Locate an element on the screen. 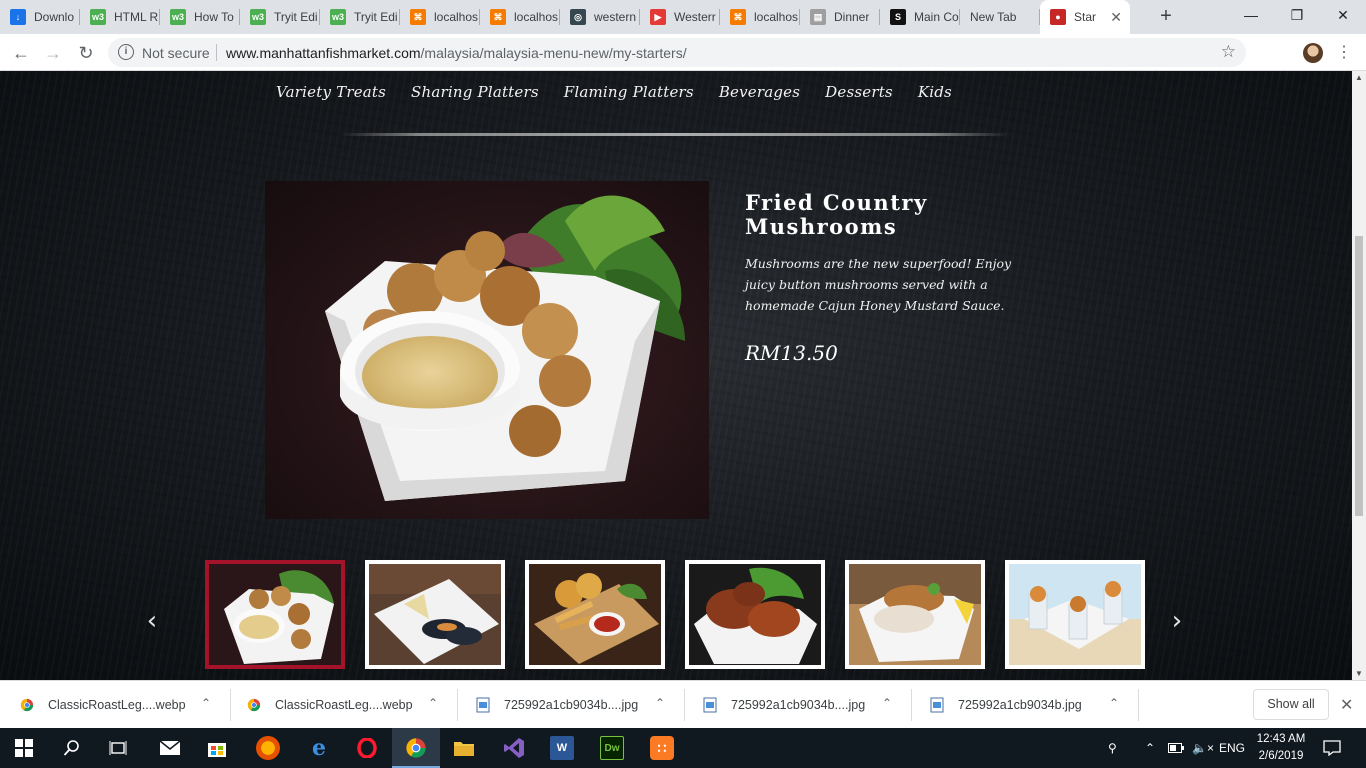 This screenshot has height=768, width=1366. new-tab-button: + is located at coordinates (1166, 16).